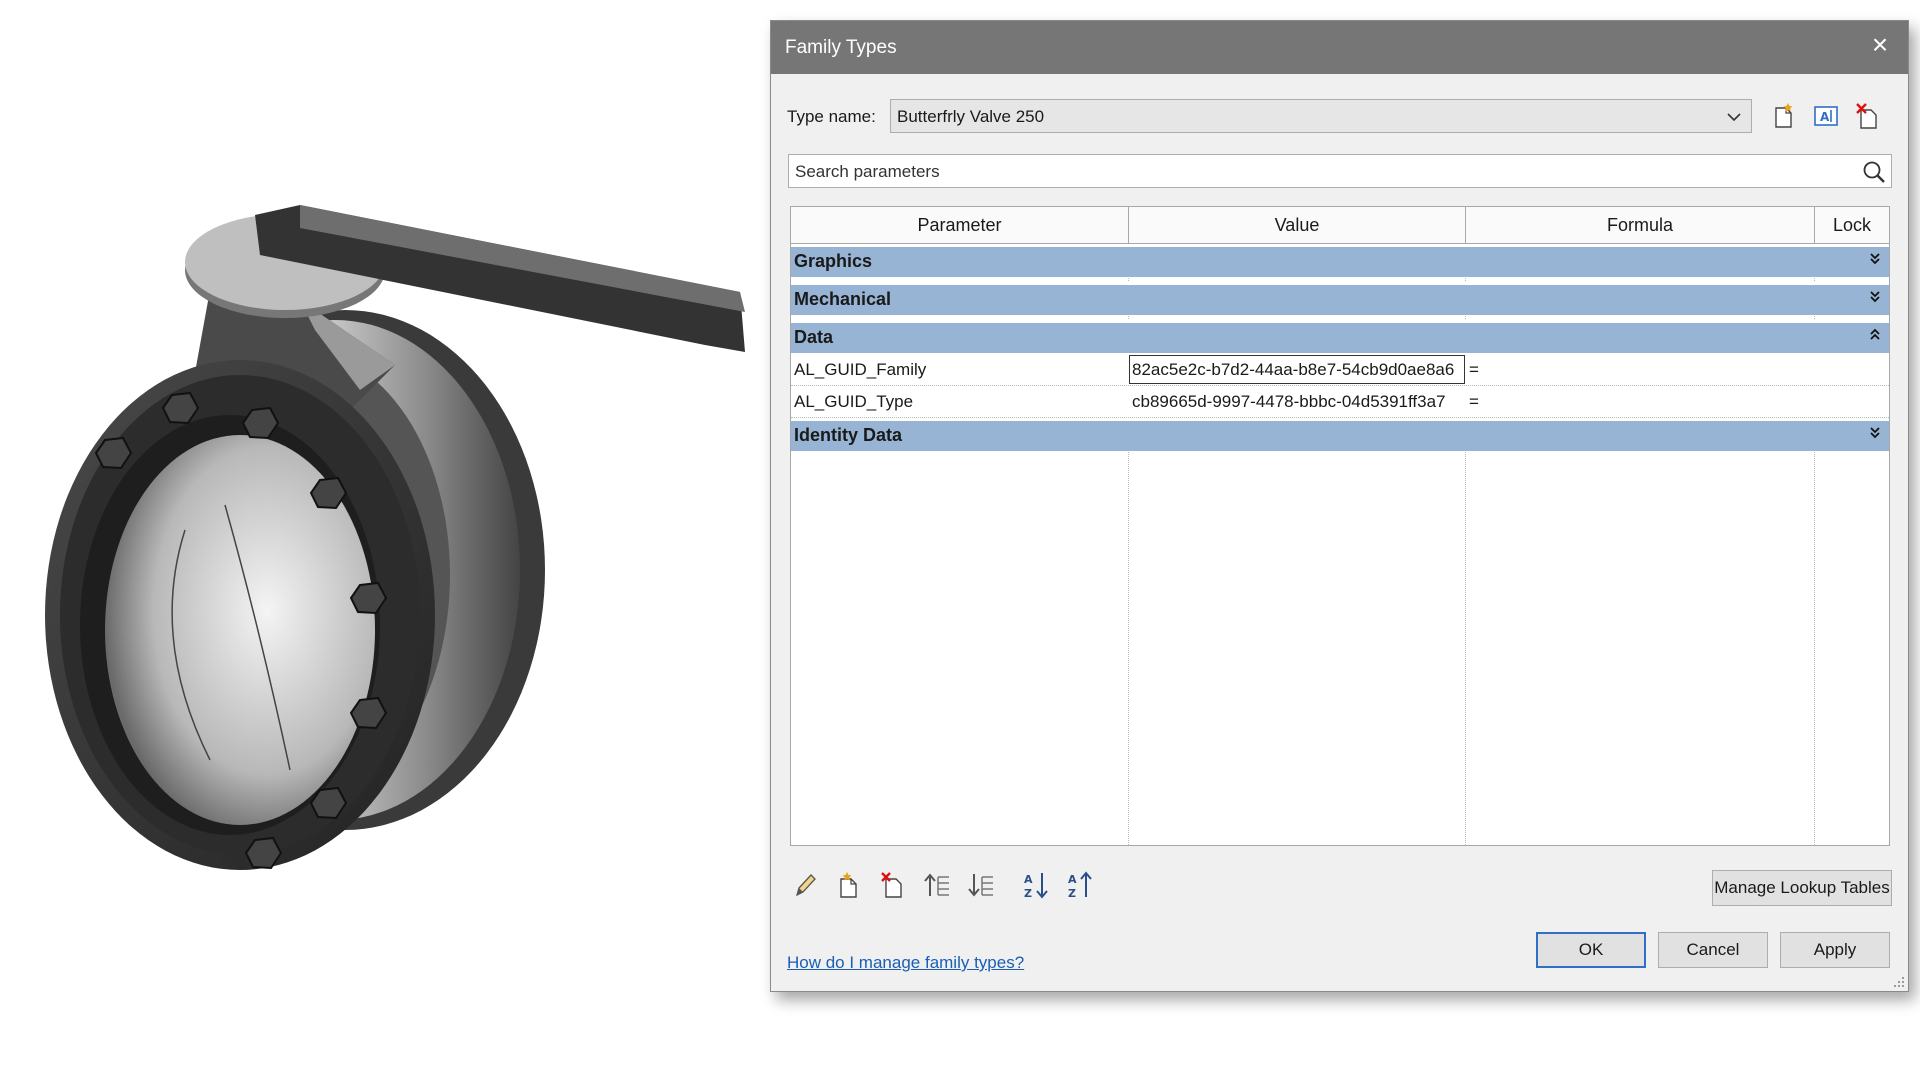  I want to click on delete-parameter-button, so click(893, 885).